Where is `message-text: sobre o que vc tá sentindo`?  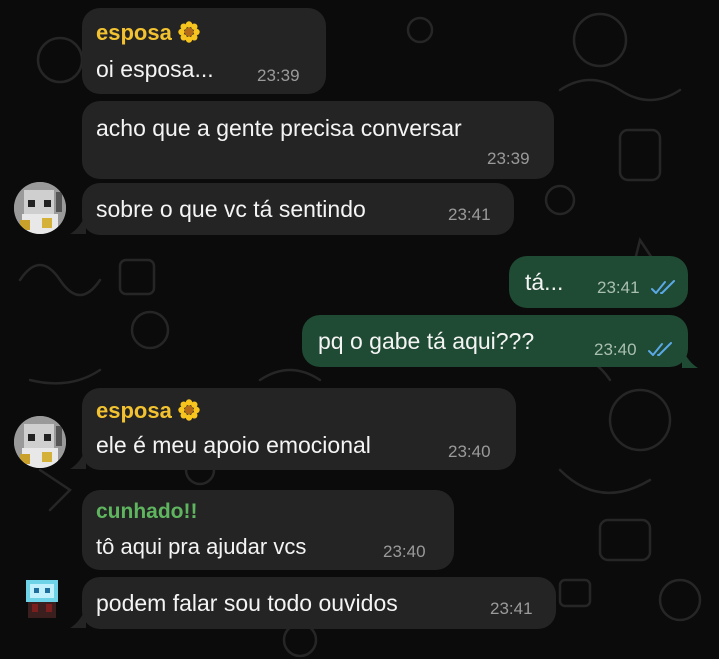
message-text: sobre o que vc tá sentindo is located at coordinates (231, 209).